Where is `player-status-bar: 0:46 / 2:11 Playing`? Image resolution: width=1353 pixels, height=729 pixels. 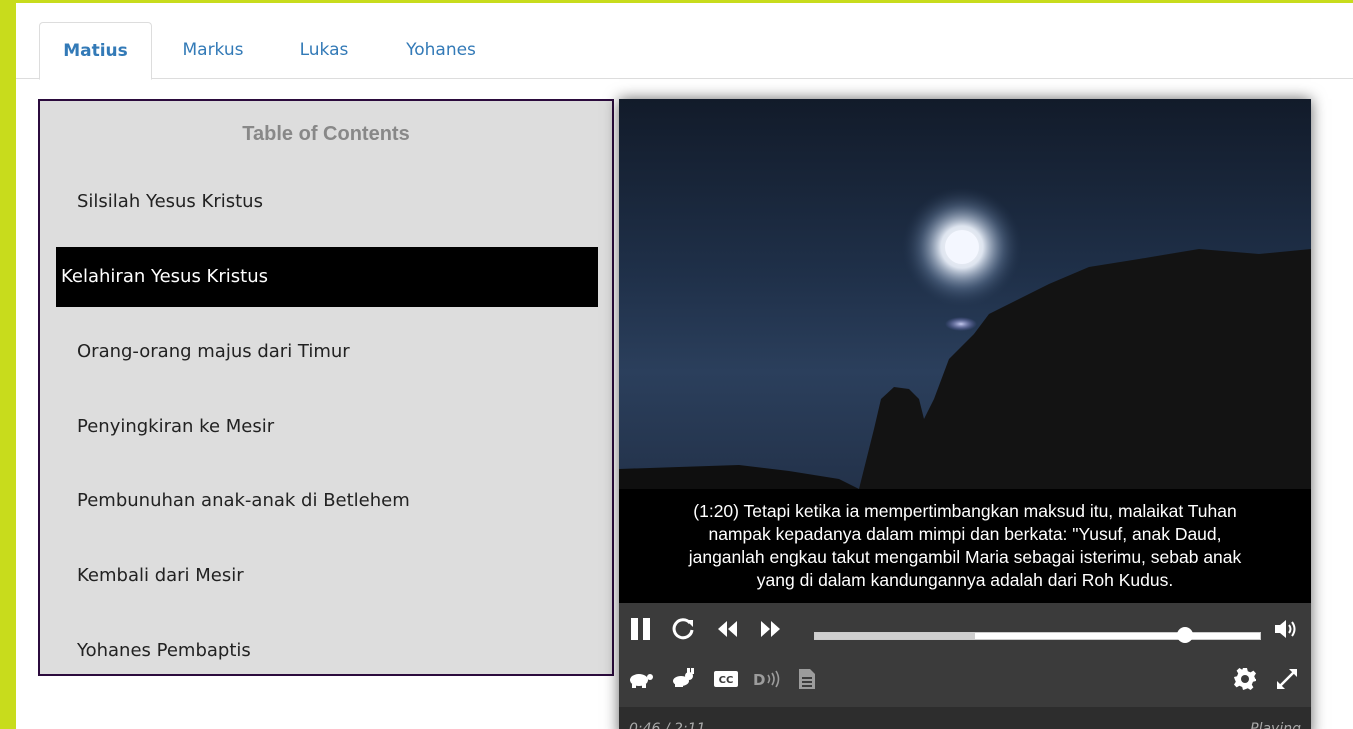
player-status-bar: 0:46 / 2:11 Playing is located at coordinates (965, 718).